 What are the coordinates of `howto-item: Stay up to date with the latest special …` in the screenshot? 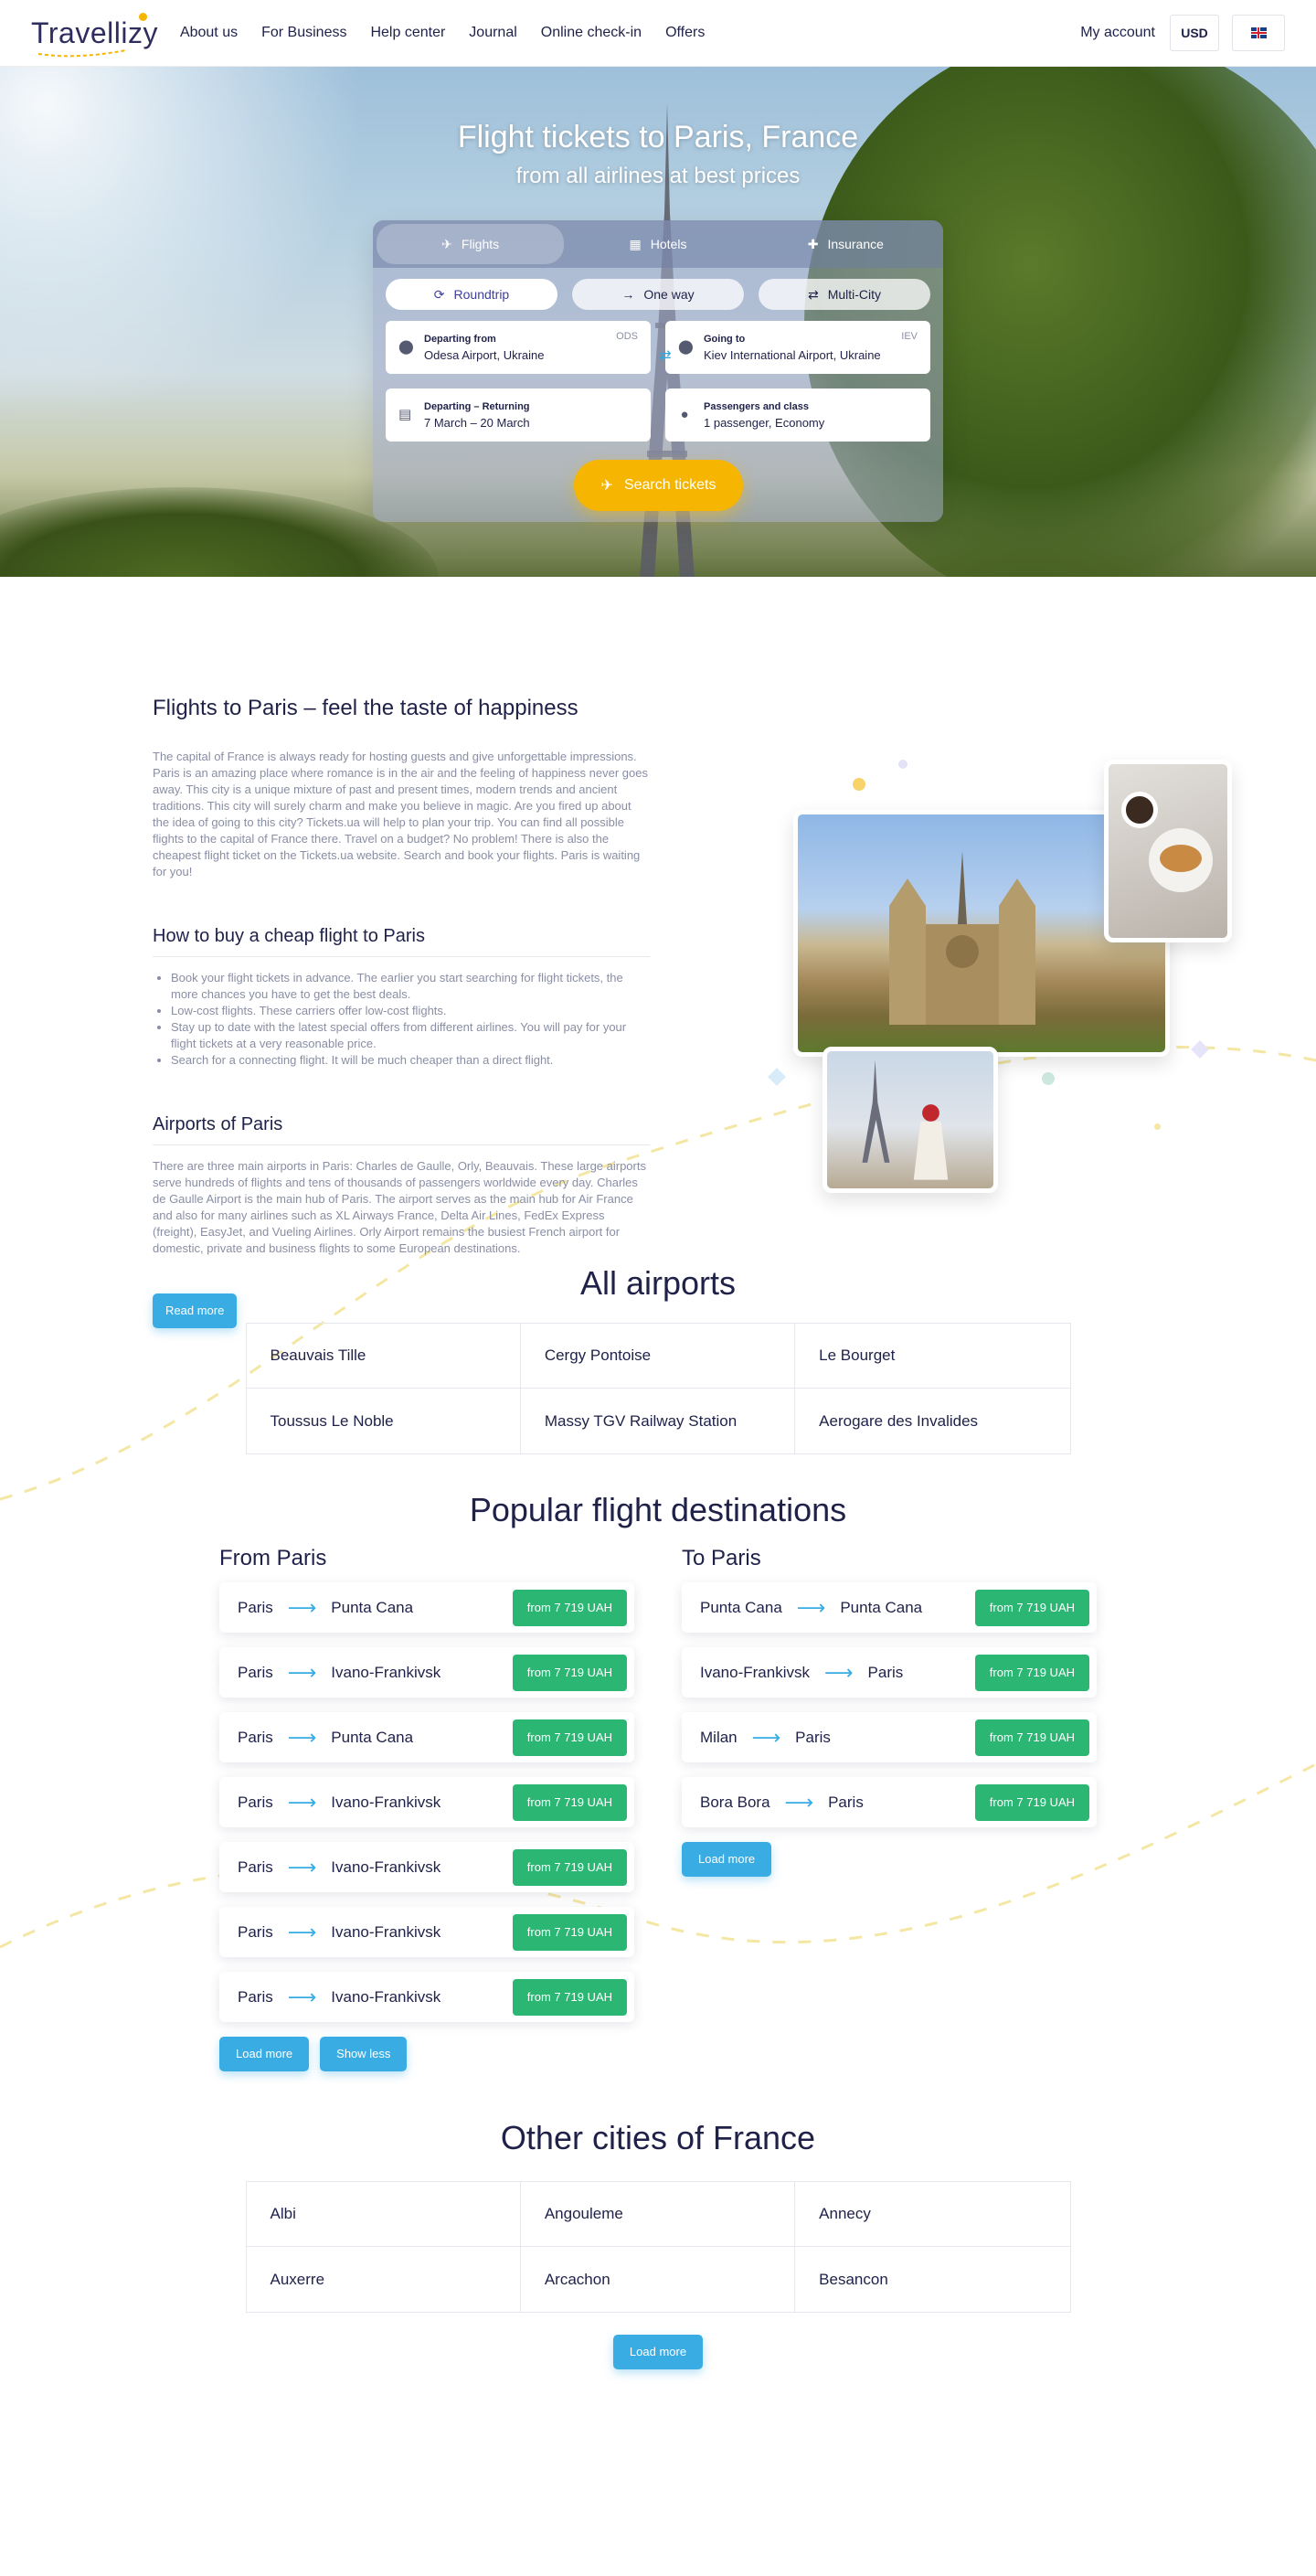 It's located at (410, 1035).